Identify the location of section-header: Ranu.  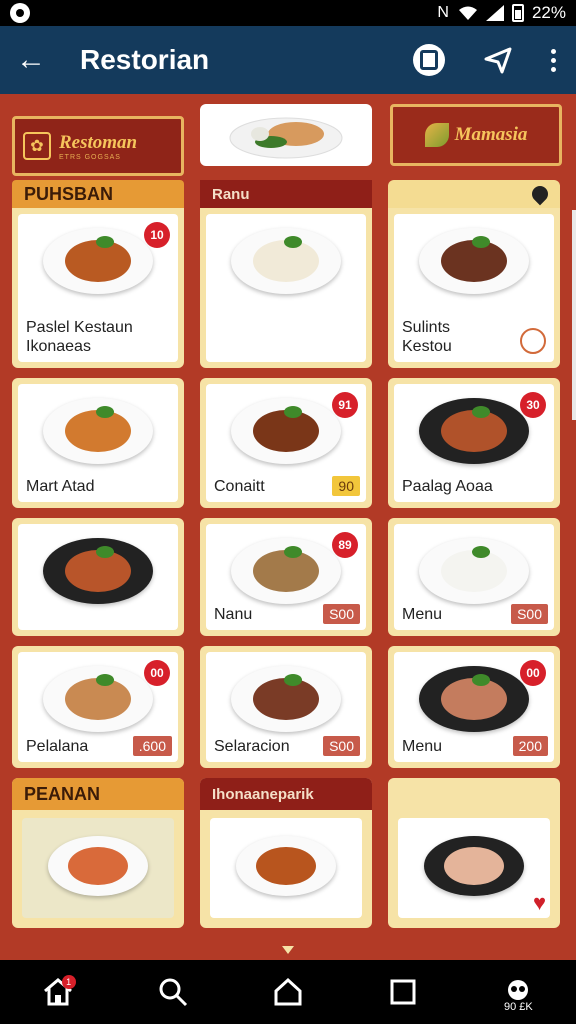
(286, 194).